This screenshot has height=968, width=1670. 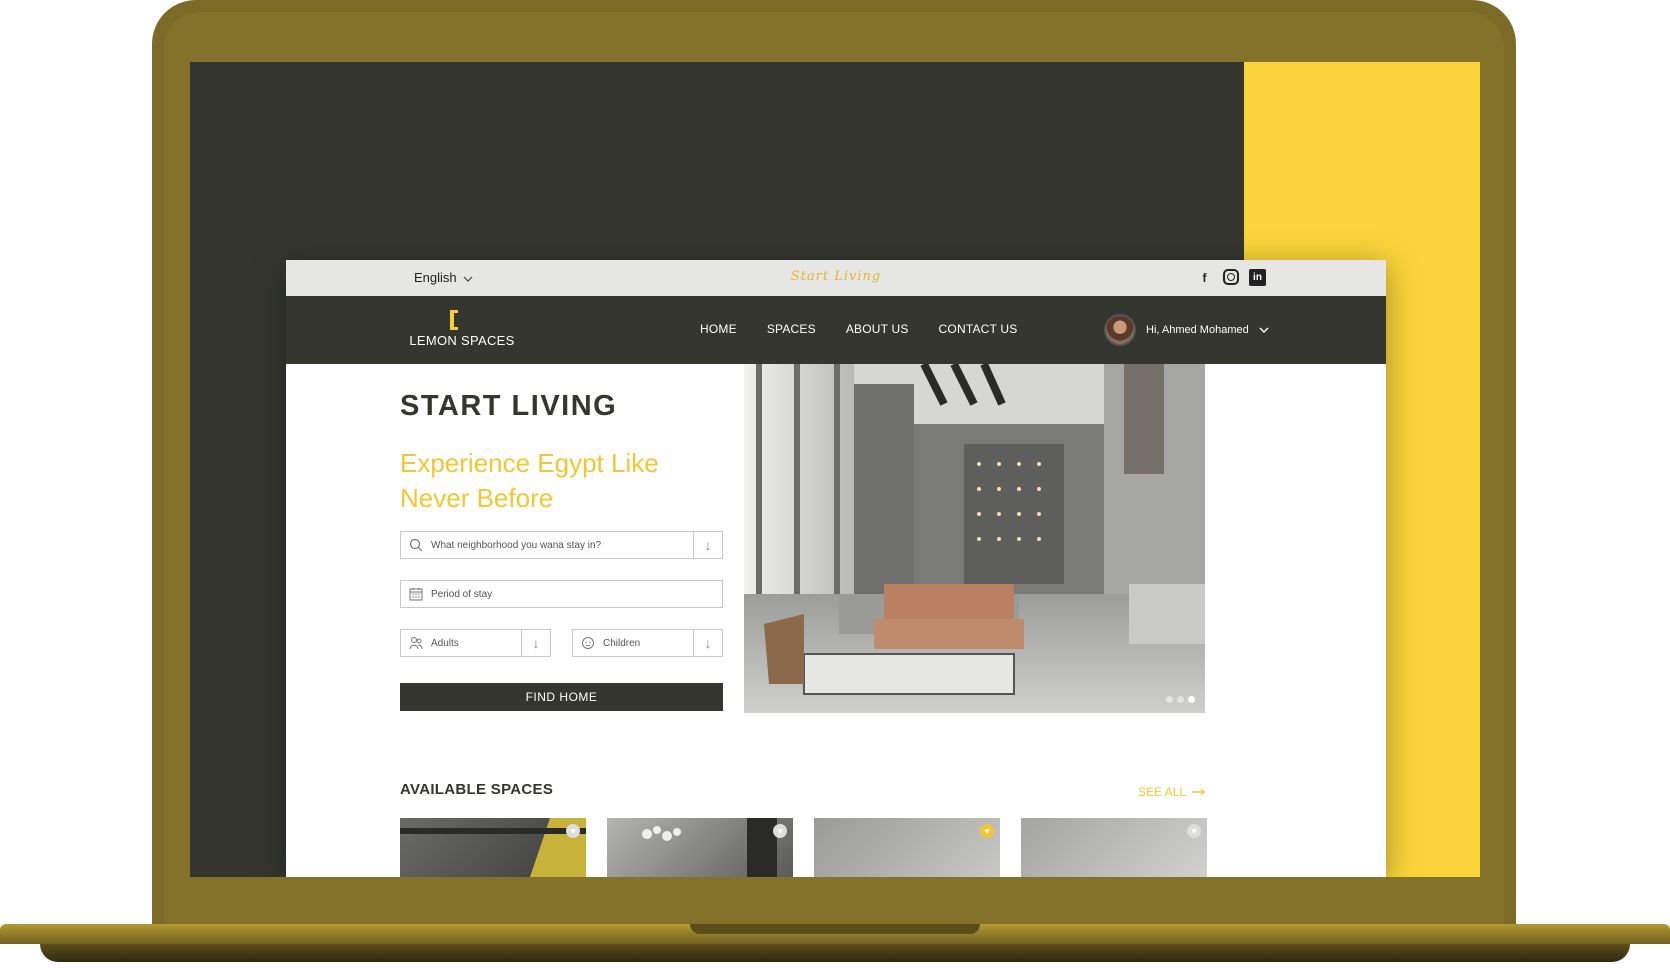 I want to click on neighborhood-search-input: What neighborhood you wana stay in? ↓, so click(x=561, y=545).